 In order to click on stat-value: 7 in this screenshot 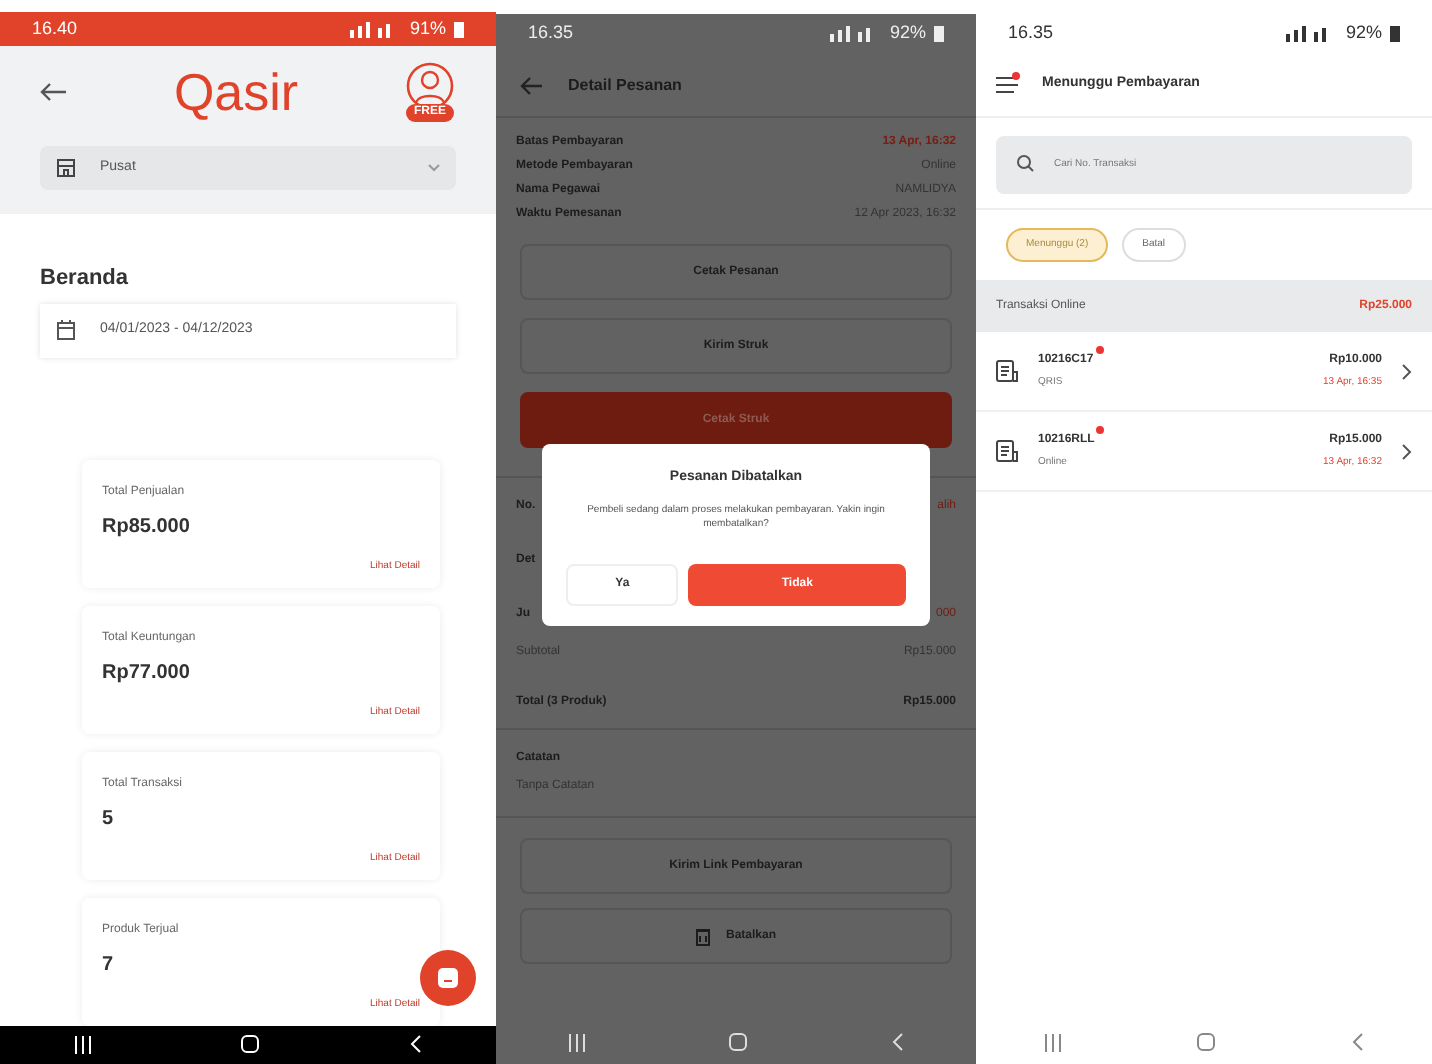, I will do `click(109, 965)`.